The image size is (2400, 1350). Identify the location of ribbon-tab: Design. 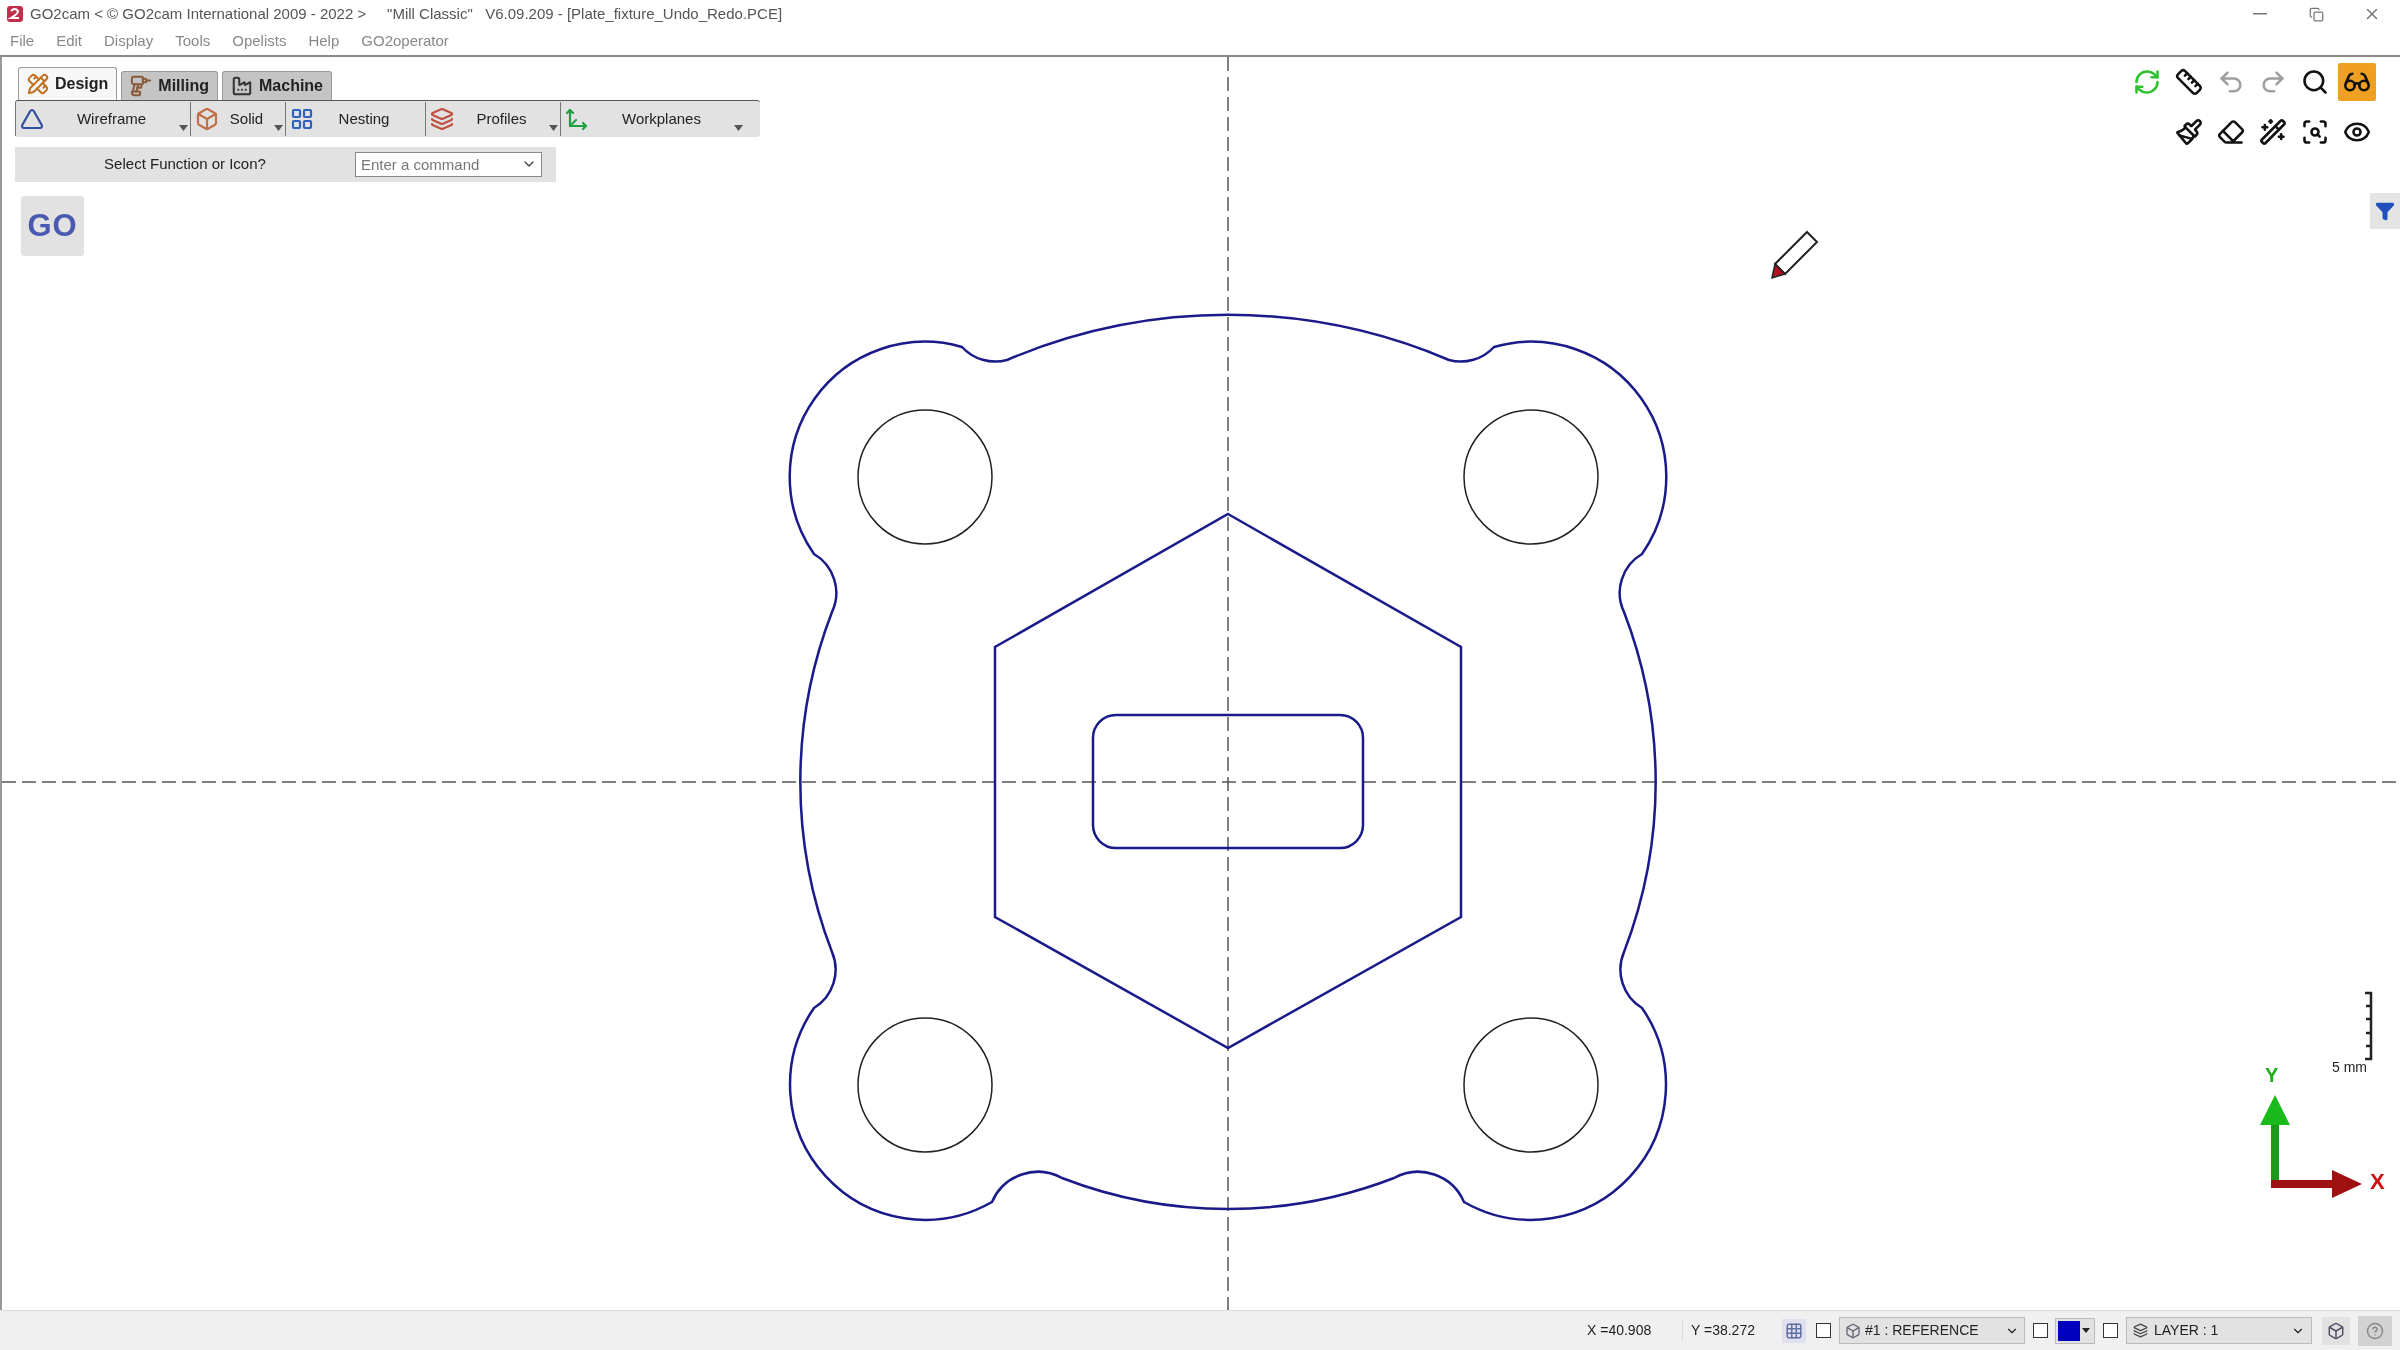
(68, 83).